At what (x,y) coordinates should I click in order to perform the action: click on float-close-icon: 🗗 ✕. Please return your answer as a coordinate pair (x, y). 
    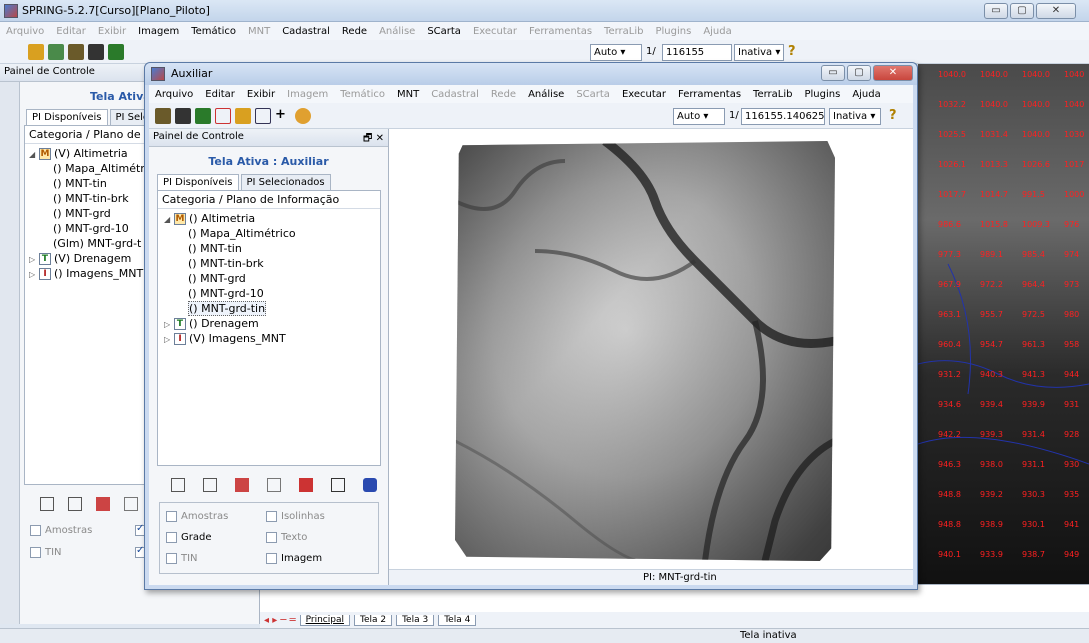
    Looking at the image, I should click on (373, 137).